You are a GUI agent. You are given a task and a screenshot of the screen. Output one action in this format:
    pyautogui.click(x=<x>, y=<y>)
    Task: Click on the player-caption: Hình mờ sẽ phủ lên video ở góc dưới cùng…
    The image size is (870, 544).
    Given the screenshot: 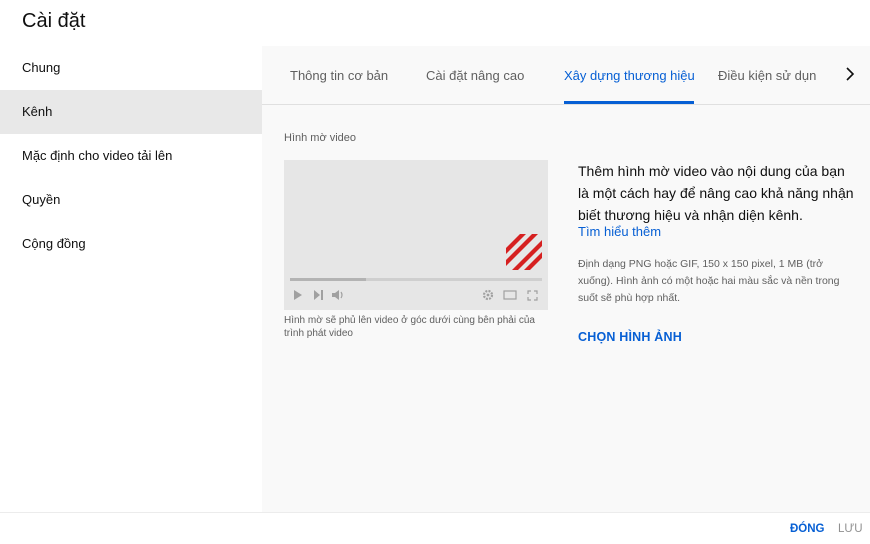 What is the action you would take?
    pyautogui.click(x=409, y=327)
    